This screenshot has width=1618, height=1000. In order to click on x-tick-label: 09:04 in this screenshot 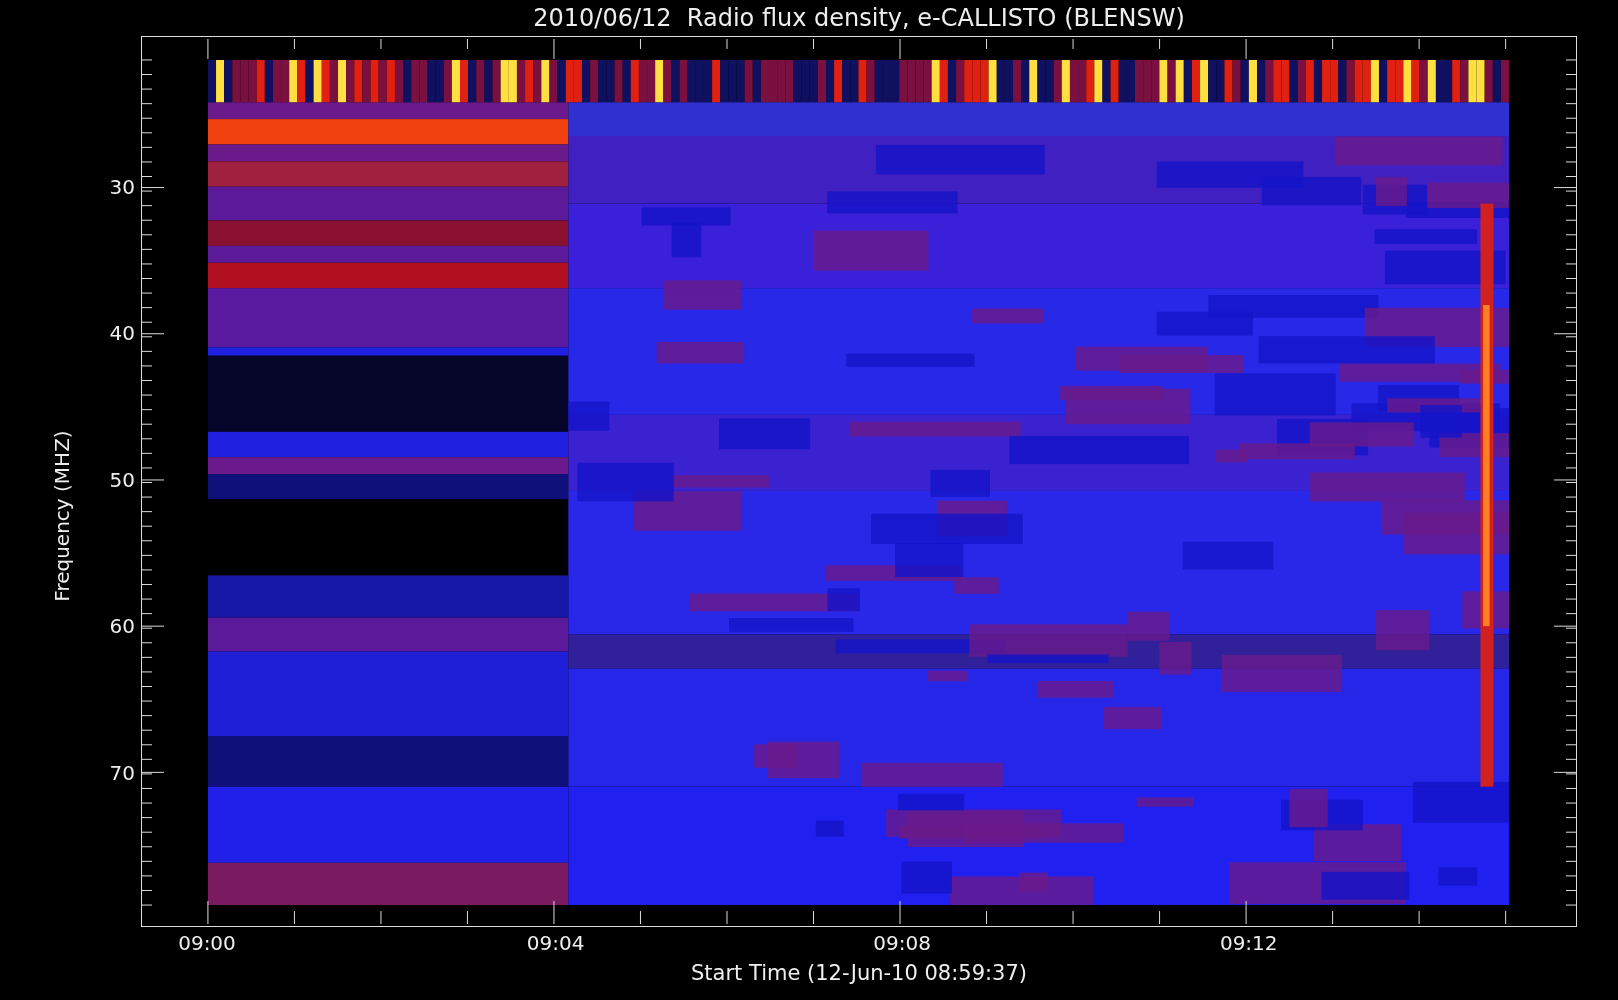, I will do `click(555, 943)`.